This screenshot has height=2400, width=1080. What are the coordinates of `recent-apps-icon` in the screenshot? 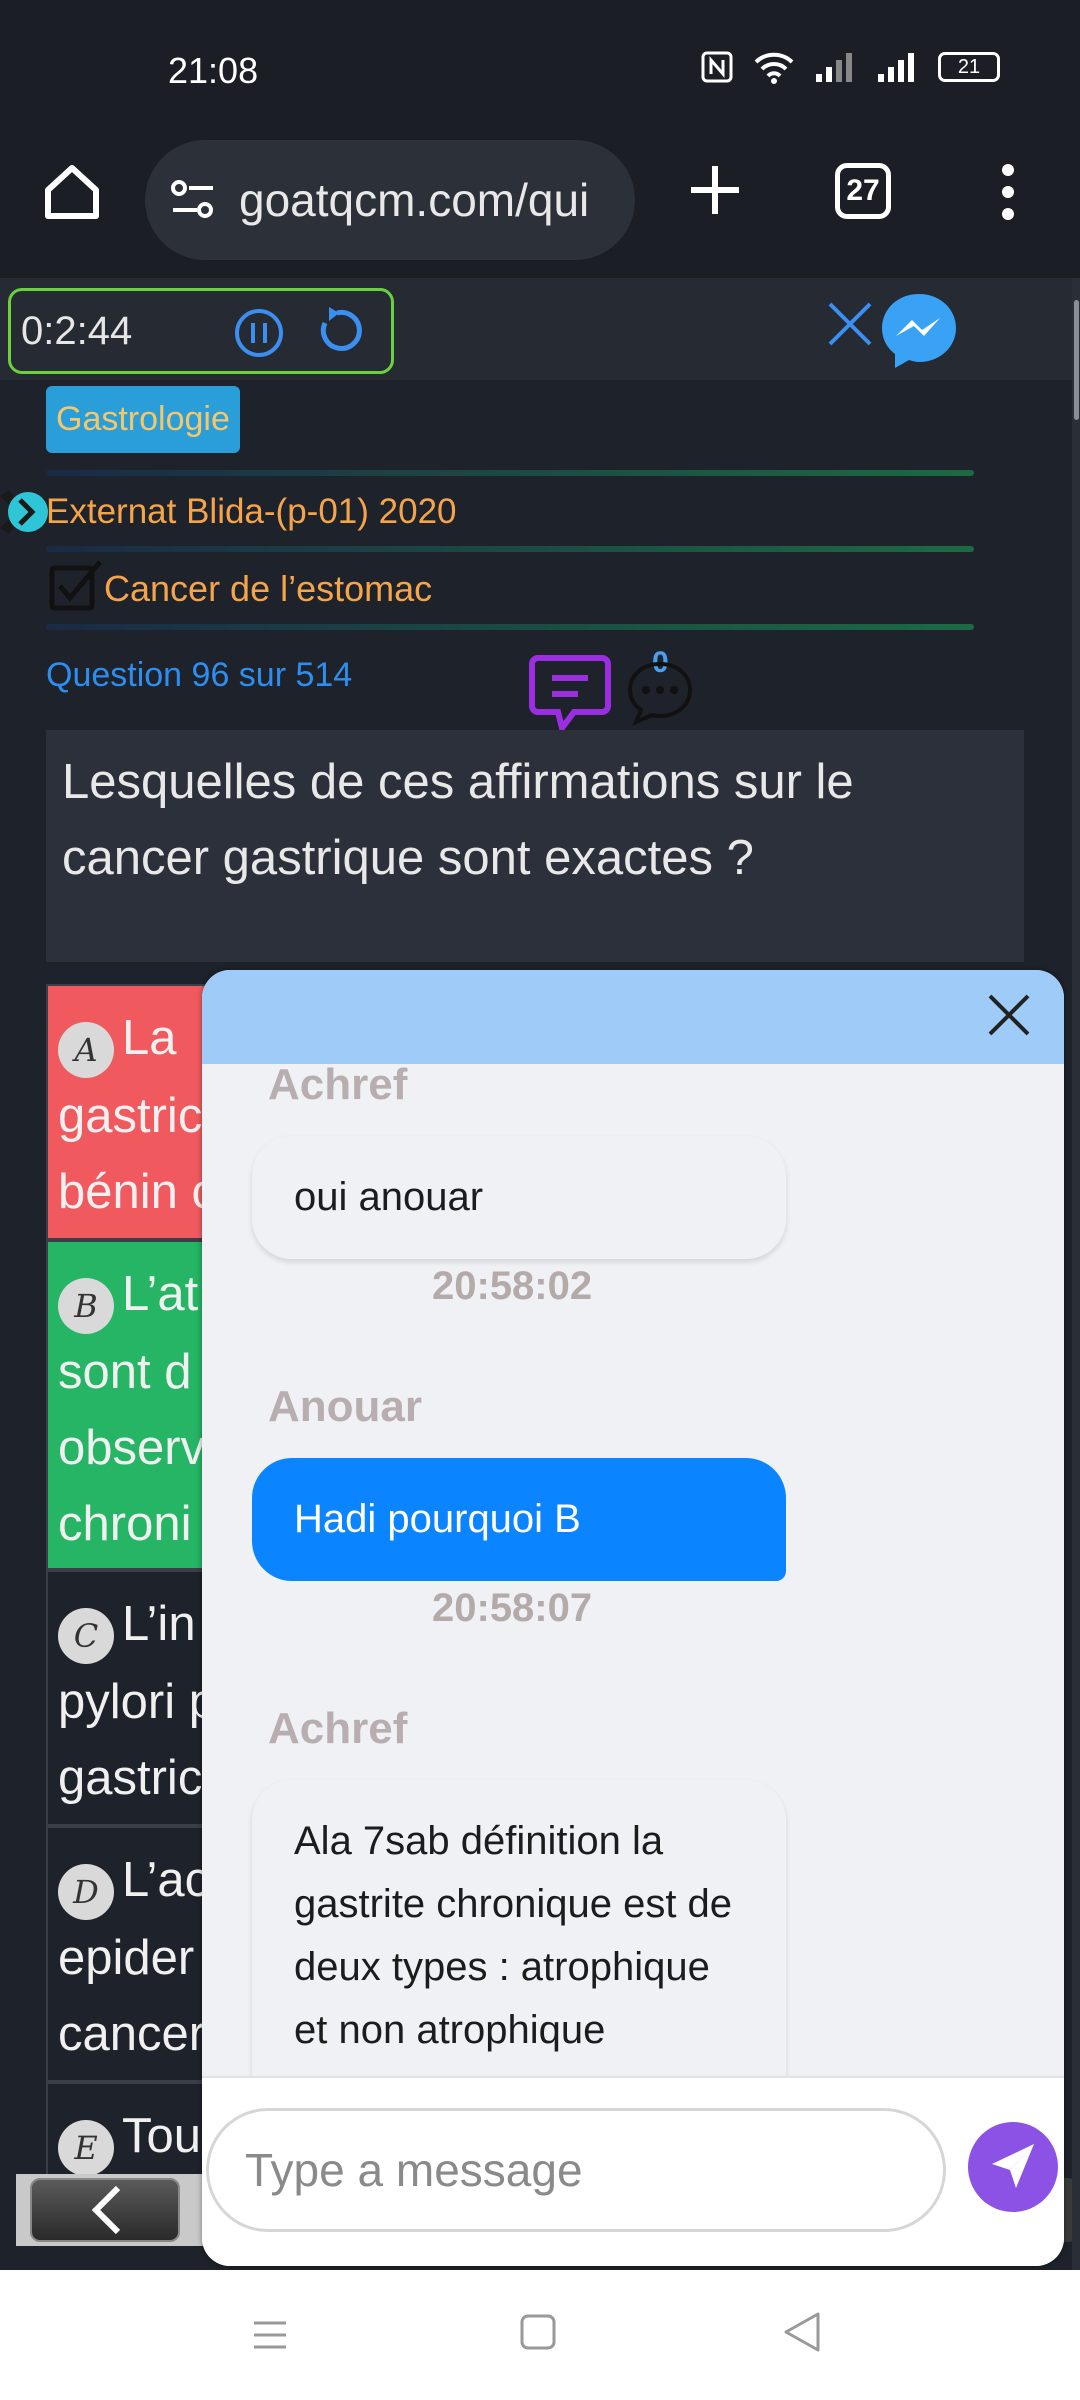 It's located at (270, 2335).